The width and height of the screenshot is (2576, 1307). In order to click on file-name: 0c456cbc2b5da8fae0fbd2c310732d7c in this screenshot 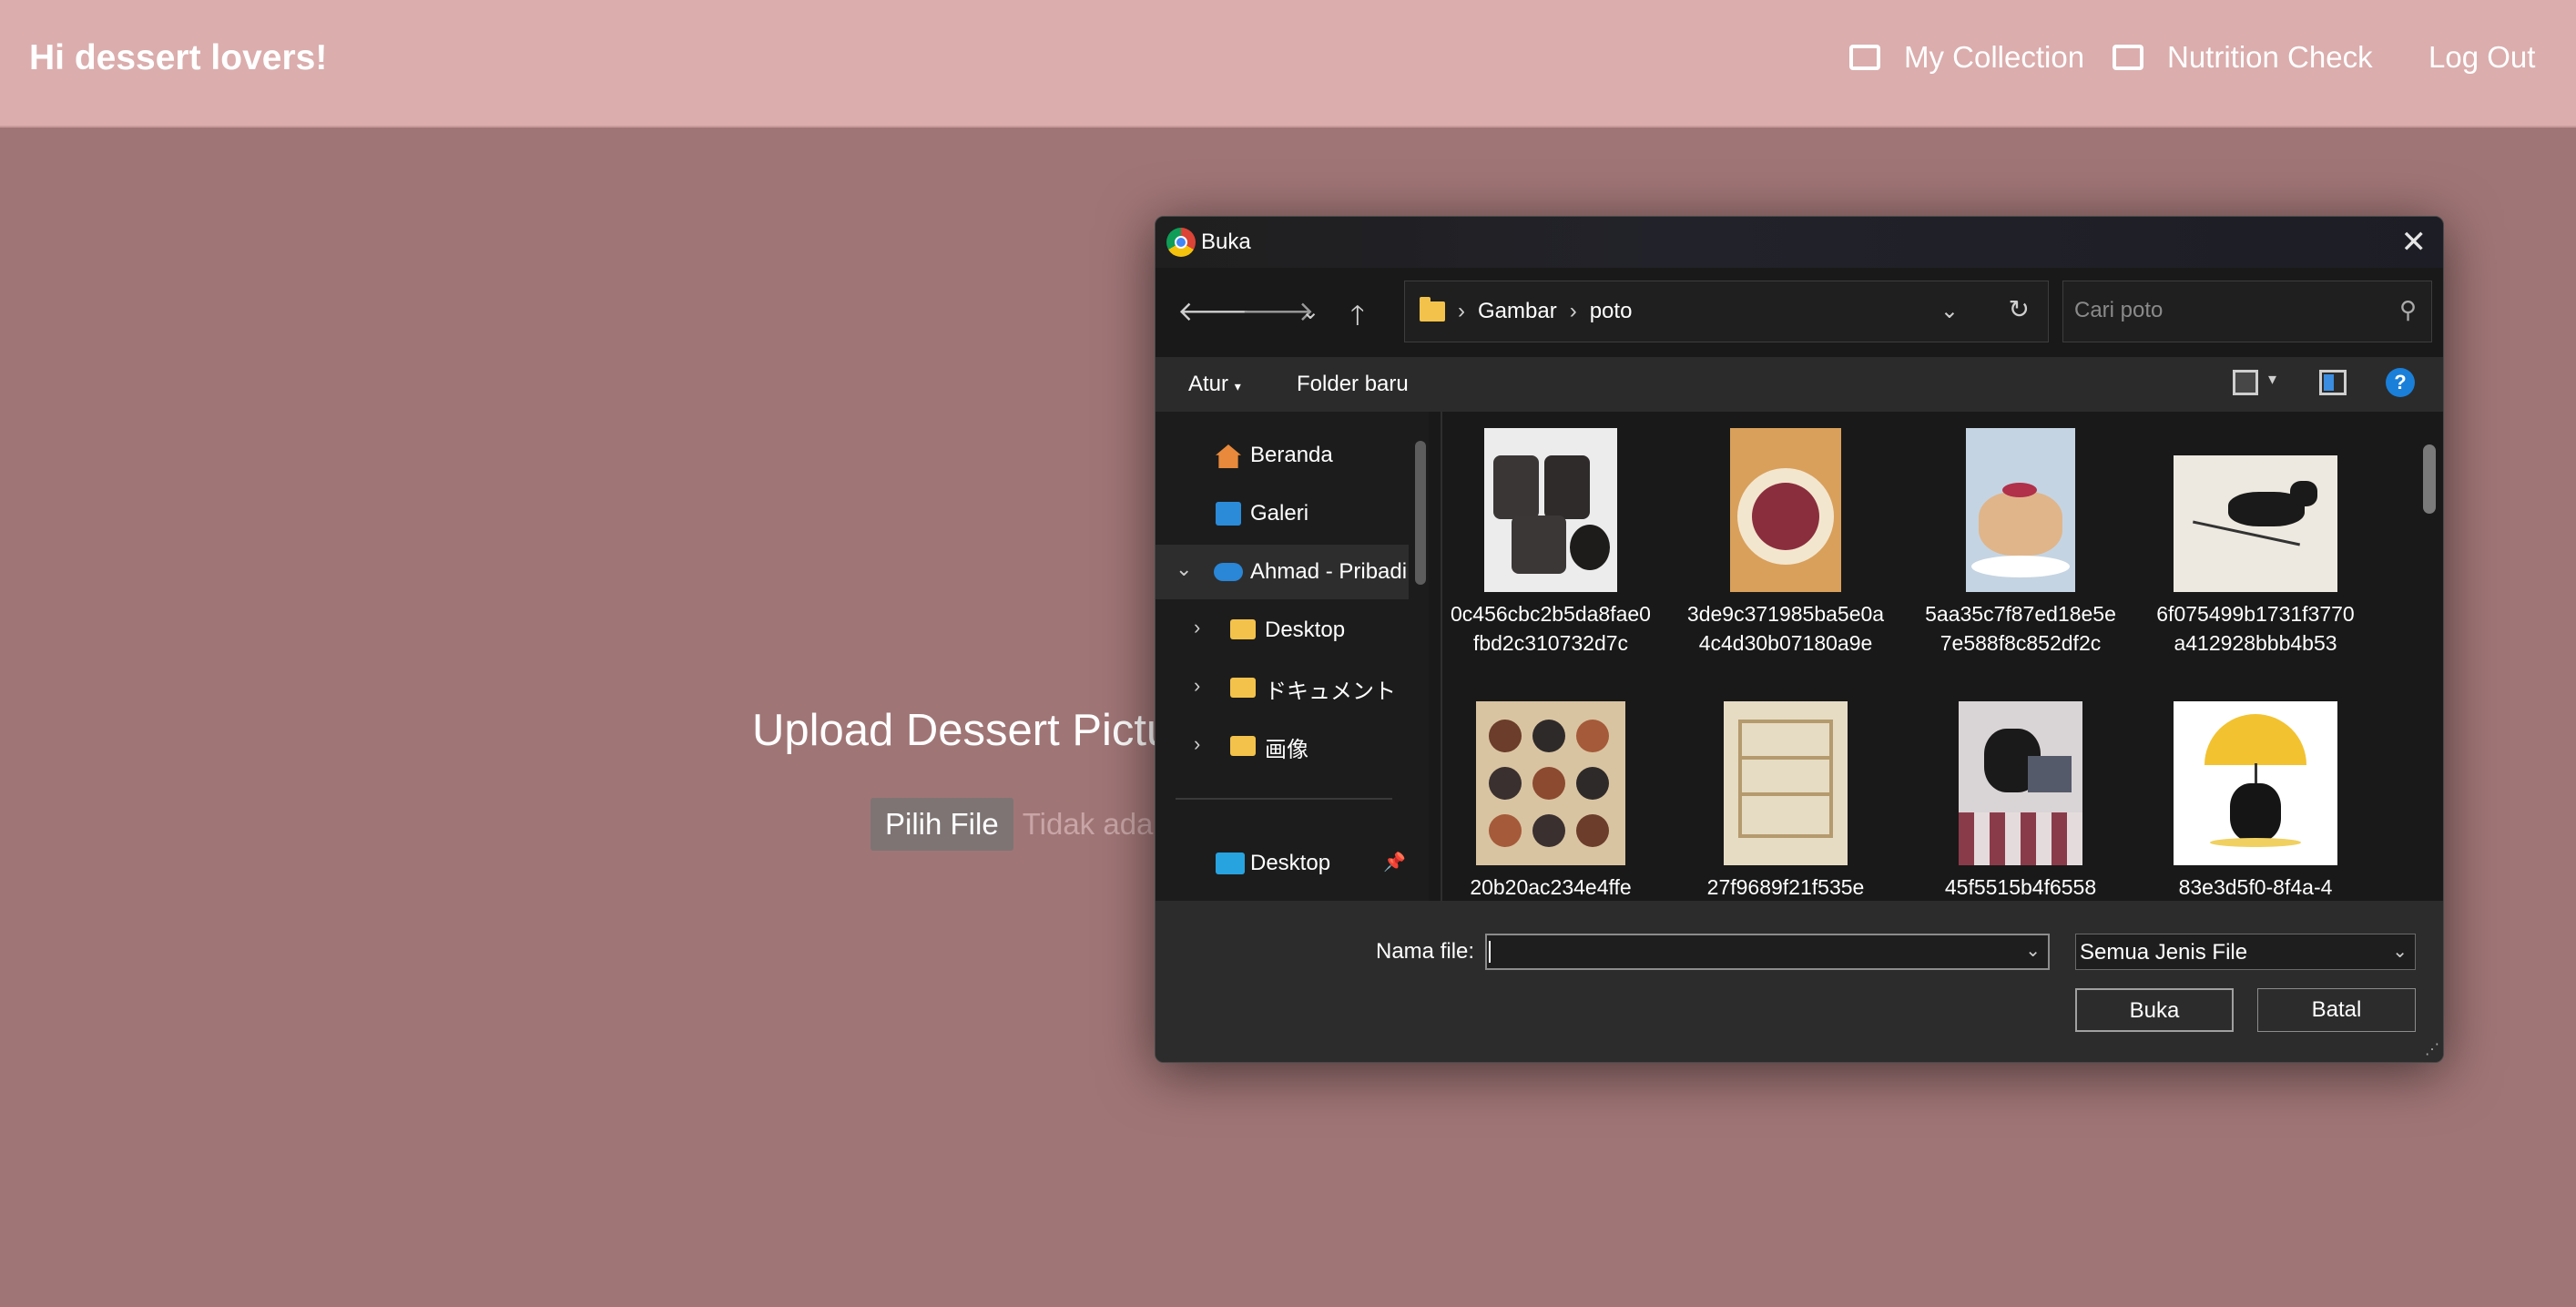, I will do `click(1551, 629)`.